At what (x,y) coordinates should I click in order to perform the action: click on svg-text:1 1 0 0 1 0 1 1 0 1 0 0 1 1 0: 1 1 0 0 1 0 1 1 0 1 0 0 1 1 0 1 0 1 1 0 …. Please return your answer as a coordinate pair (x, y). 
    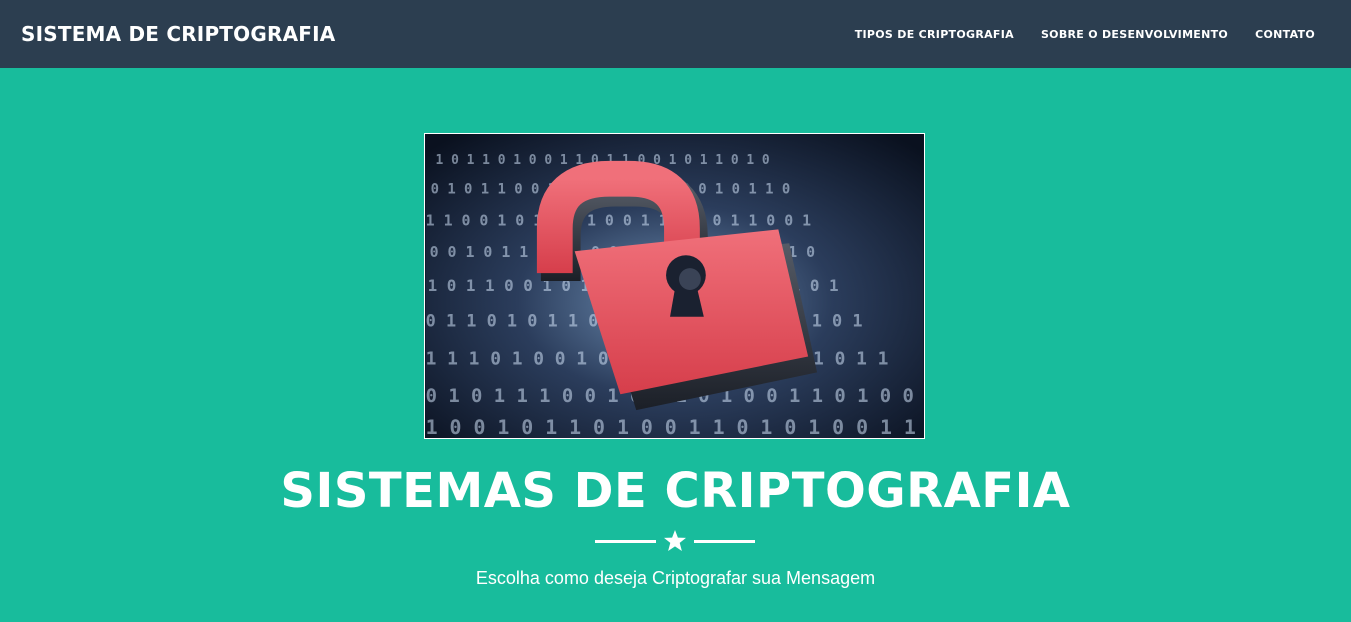
    Looking at the image, I should click on (619, 220).